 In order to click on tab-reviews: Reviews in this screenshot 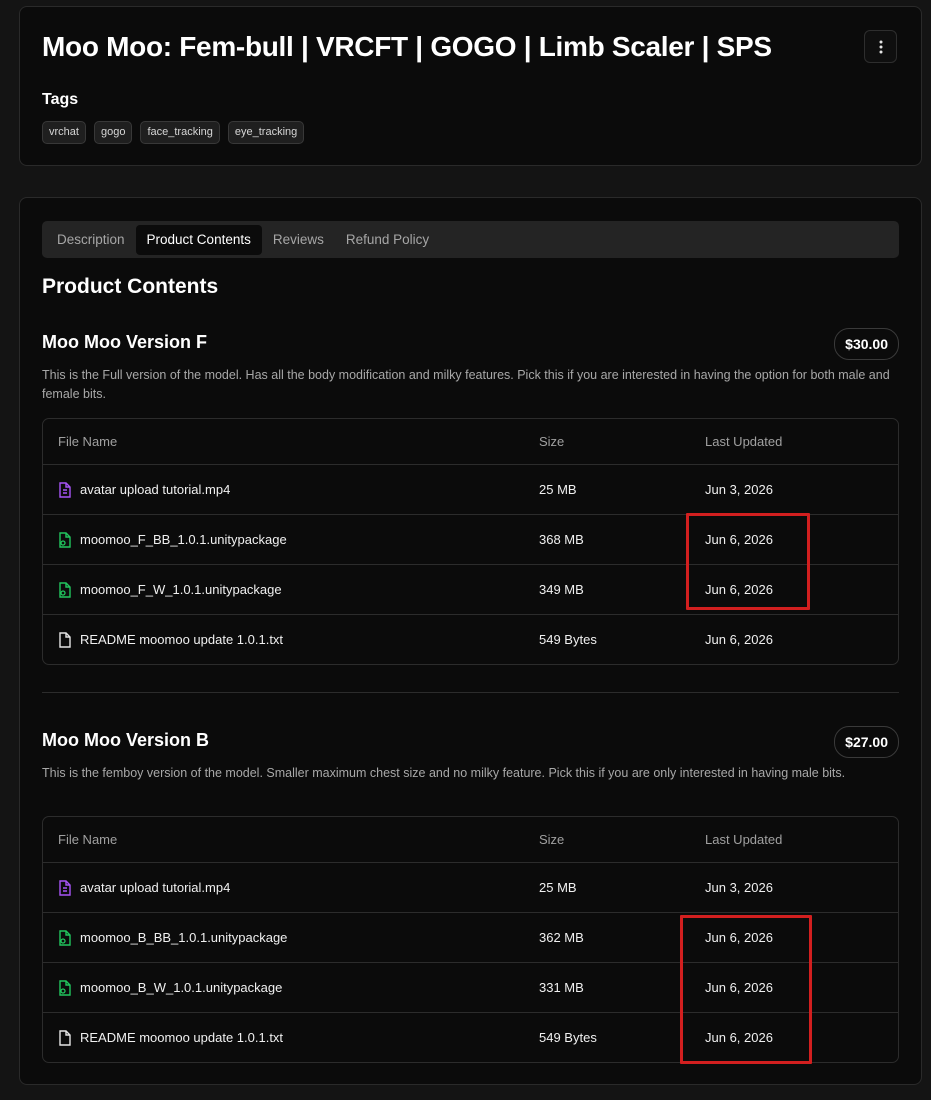, I will do `click(298, 240)`.